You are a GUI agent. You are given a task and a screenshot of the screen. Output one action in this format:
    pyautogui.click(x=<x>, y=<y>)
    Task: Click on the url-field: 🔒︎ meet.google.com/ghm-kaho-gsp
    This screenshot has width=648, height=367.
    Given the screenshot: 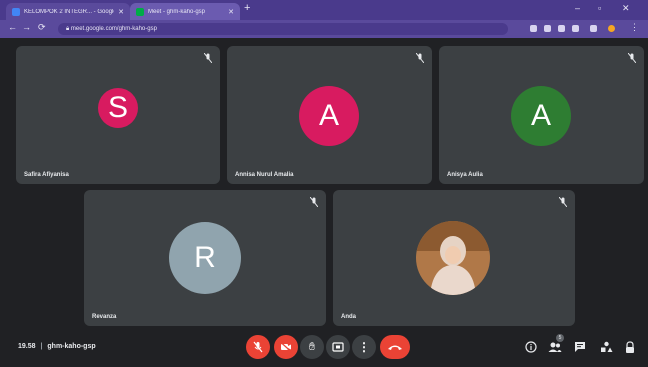 What is the action you would take?
    pyautogui.click(x=283, y=29)
    